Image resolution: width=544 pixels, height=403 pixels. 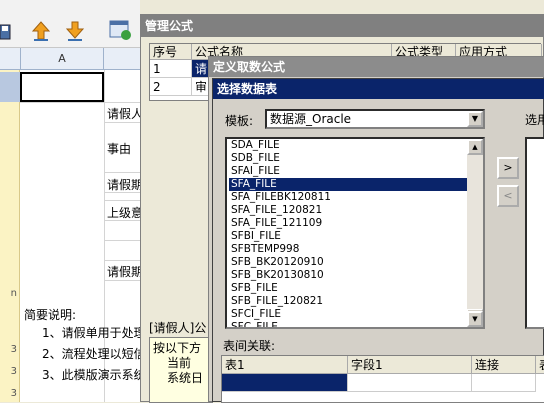 What do you see at coordinates (475, 147) in the screenshot?
I see `scroll-up-icon: ▲` at bounding box center [475, 147].